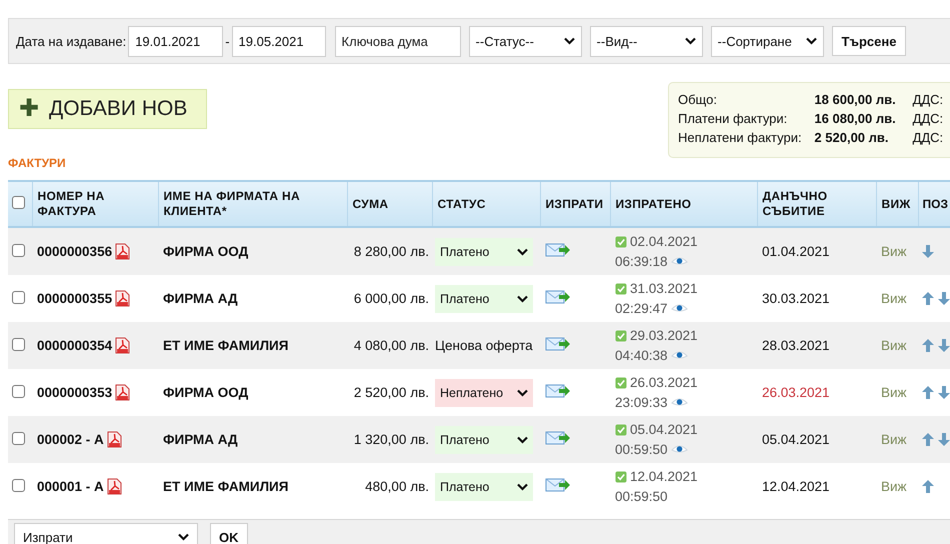 The image size is (950, 544). What do you see at coordinates (664, 477) in the screenshot?
I see `sent-date: 12.04.2021` at bounding box center [664, 477].